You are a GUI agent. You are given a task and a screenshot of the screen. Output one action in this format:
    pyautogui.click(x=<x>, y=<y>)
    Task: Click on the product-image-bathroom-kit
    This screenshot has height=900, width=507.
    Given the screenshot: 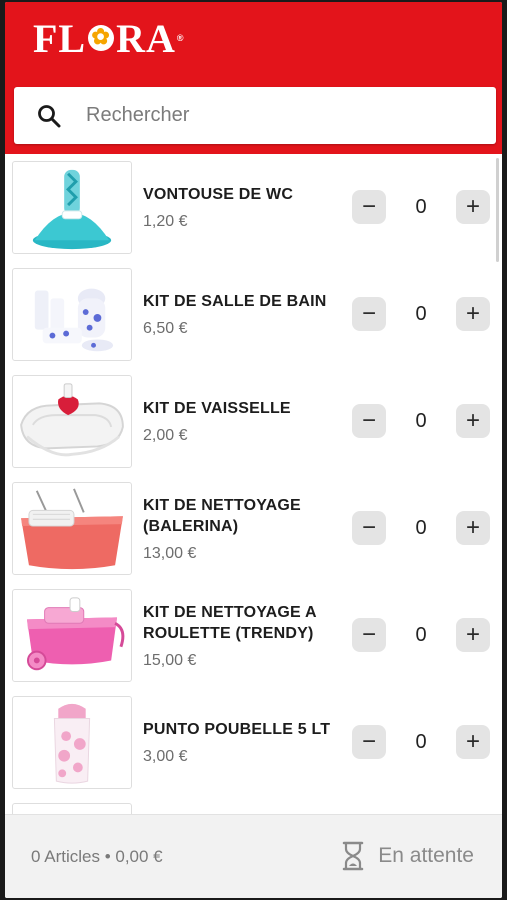 What is the action you would take?
    pyautogui.click(x=72, y=314)
    